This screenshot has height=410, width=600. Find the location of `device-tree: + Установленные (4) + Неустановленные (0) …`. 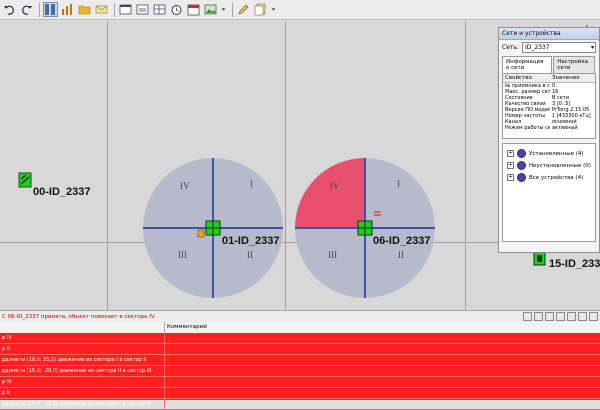

device-tree: + Установленные (4) + Неустановленные (0) … is located at coordinates (549, 192).